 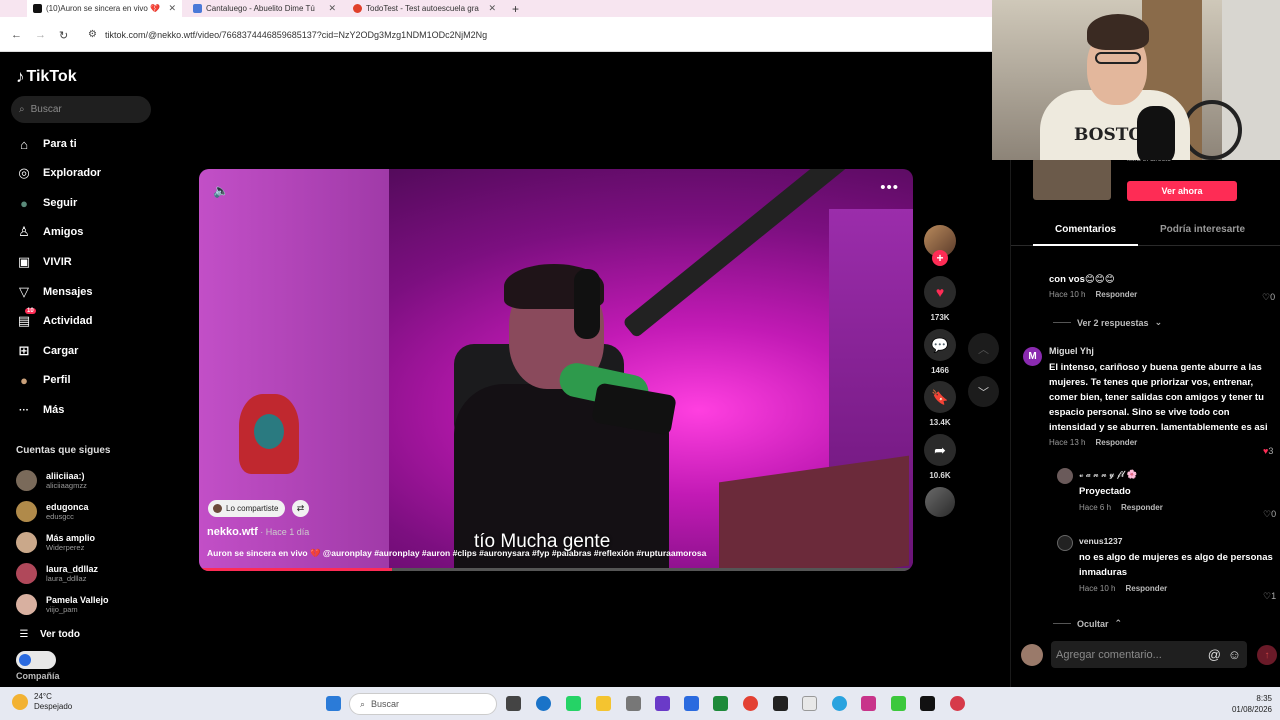 What do you see at coordinates (51, 480) in the screenshot?
I see `followed-account: aliiciiaa:) aliciiaagmzz` at bounding box center [51, 480].